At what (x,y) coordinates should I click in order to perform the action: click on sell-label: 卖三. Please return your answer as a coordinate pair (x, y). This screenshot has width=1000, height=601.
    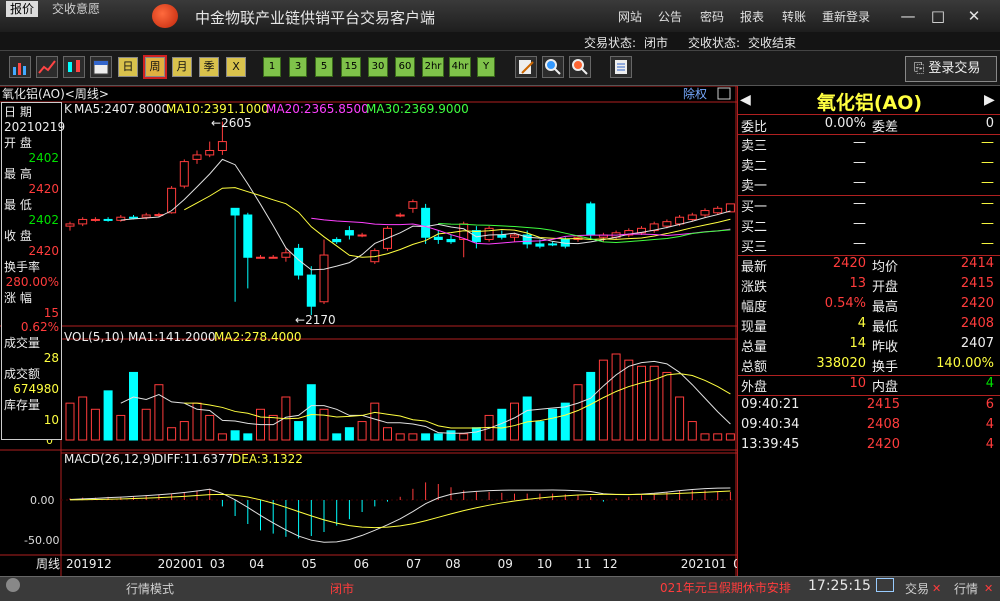
    Looking at the image, I should click on (754, 146).